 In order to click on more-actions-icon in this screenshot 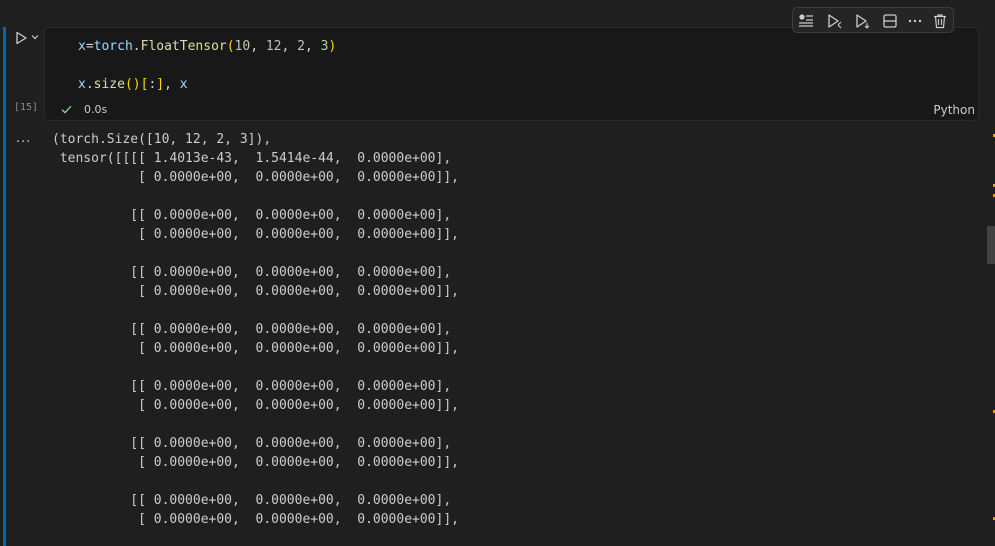, I will do `click(915, 21)`.